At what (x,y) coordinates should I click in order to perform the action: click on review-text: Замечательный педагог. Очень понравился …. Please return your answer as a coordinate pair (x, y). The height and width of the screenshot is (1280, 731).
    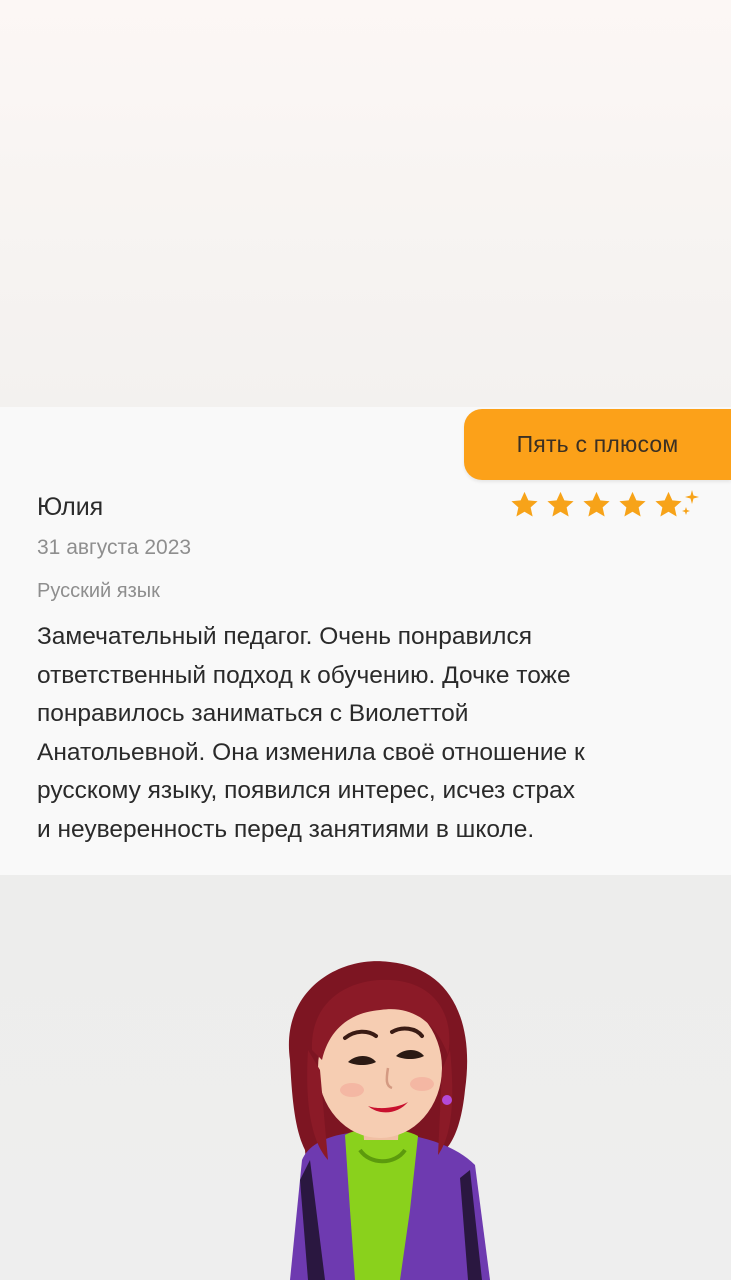
    Looking at the image, I should click on (311, 733).